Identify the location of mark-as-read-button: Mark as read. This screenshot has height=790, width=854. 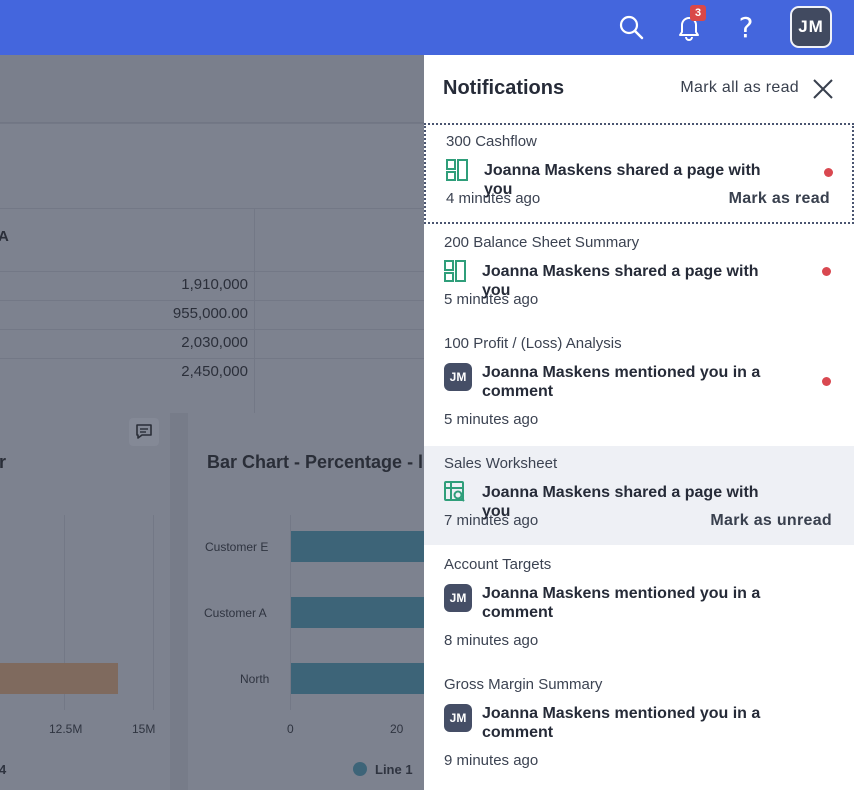
(779, 199).